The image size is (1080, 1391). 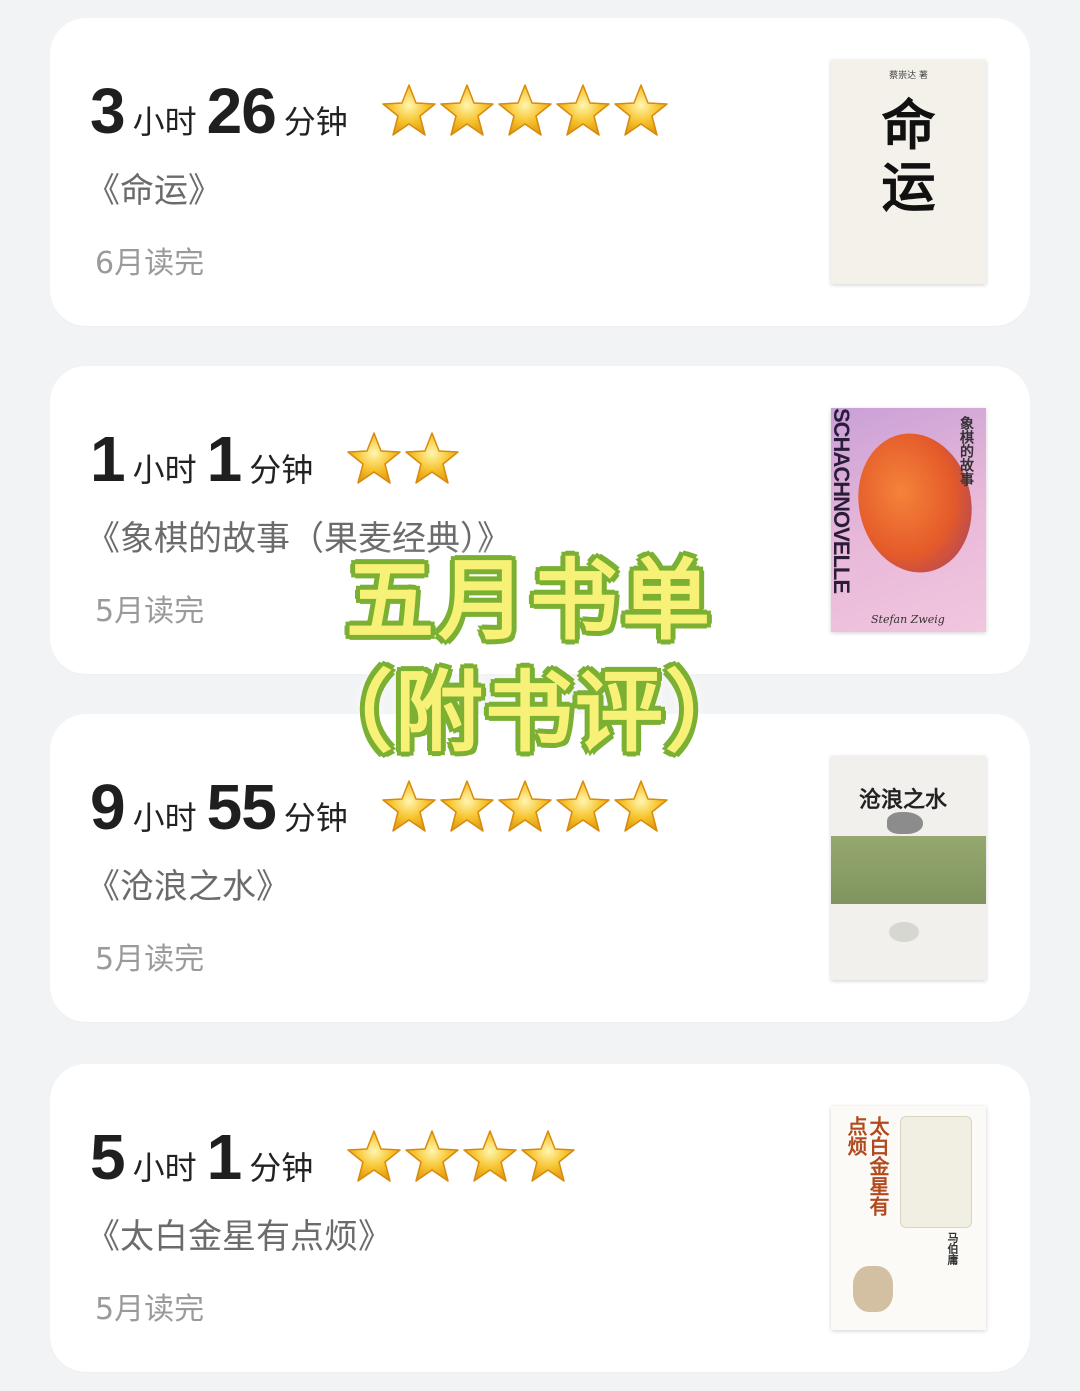 I want to click on cover-monkey-illustration, so click(x=873, y=1289).